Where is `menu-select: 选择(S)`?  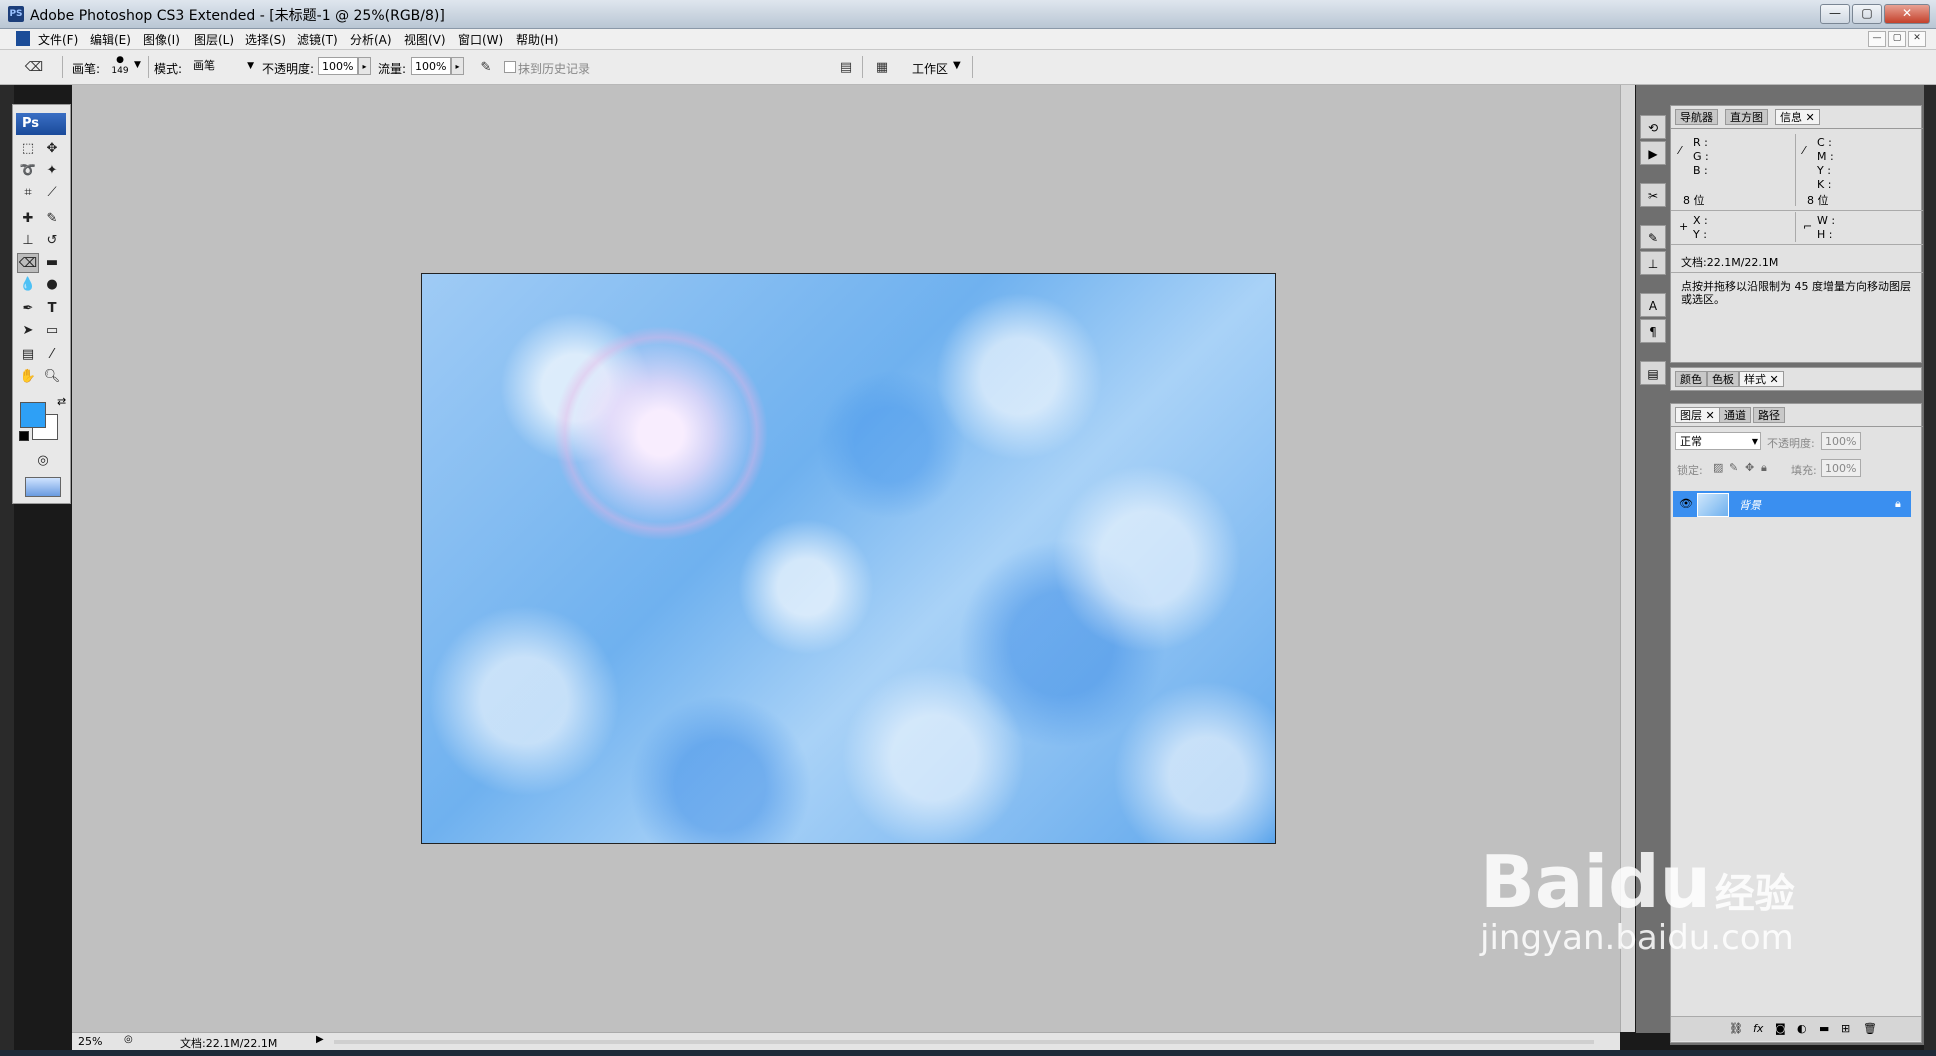
menu-select: 选择(S) is located at coordinates (265, 39).